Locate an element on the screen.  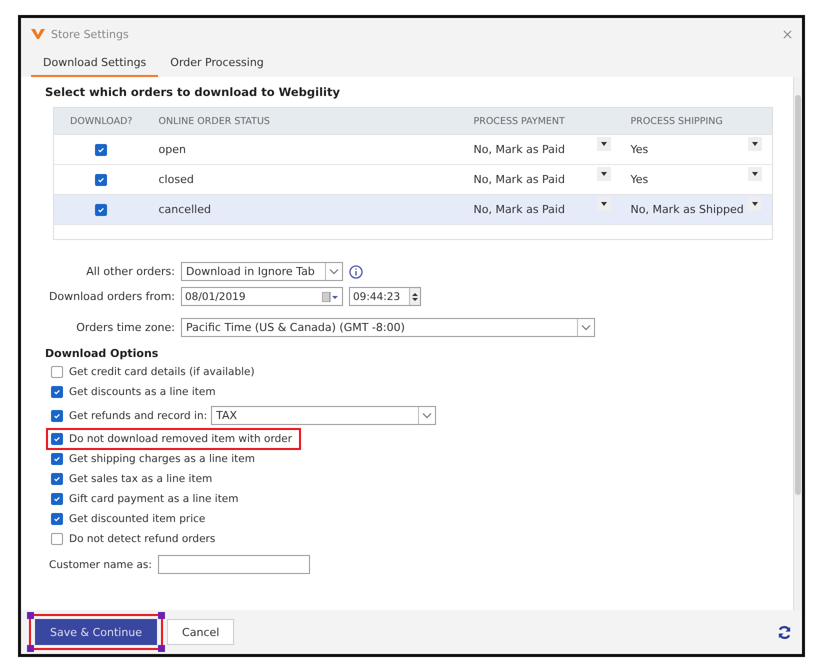
refresh-icon is located at coordinates (784, 632).